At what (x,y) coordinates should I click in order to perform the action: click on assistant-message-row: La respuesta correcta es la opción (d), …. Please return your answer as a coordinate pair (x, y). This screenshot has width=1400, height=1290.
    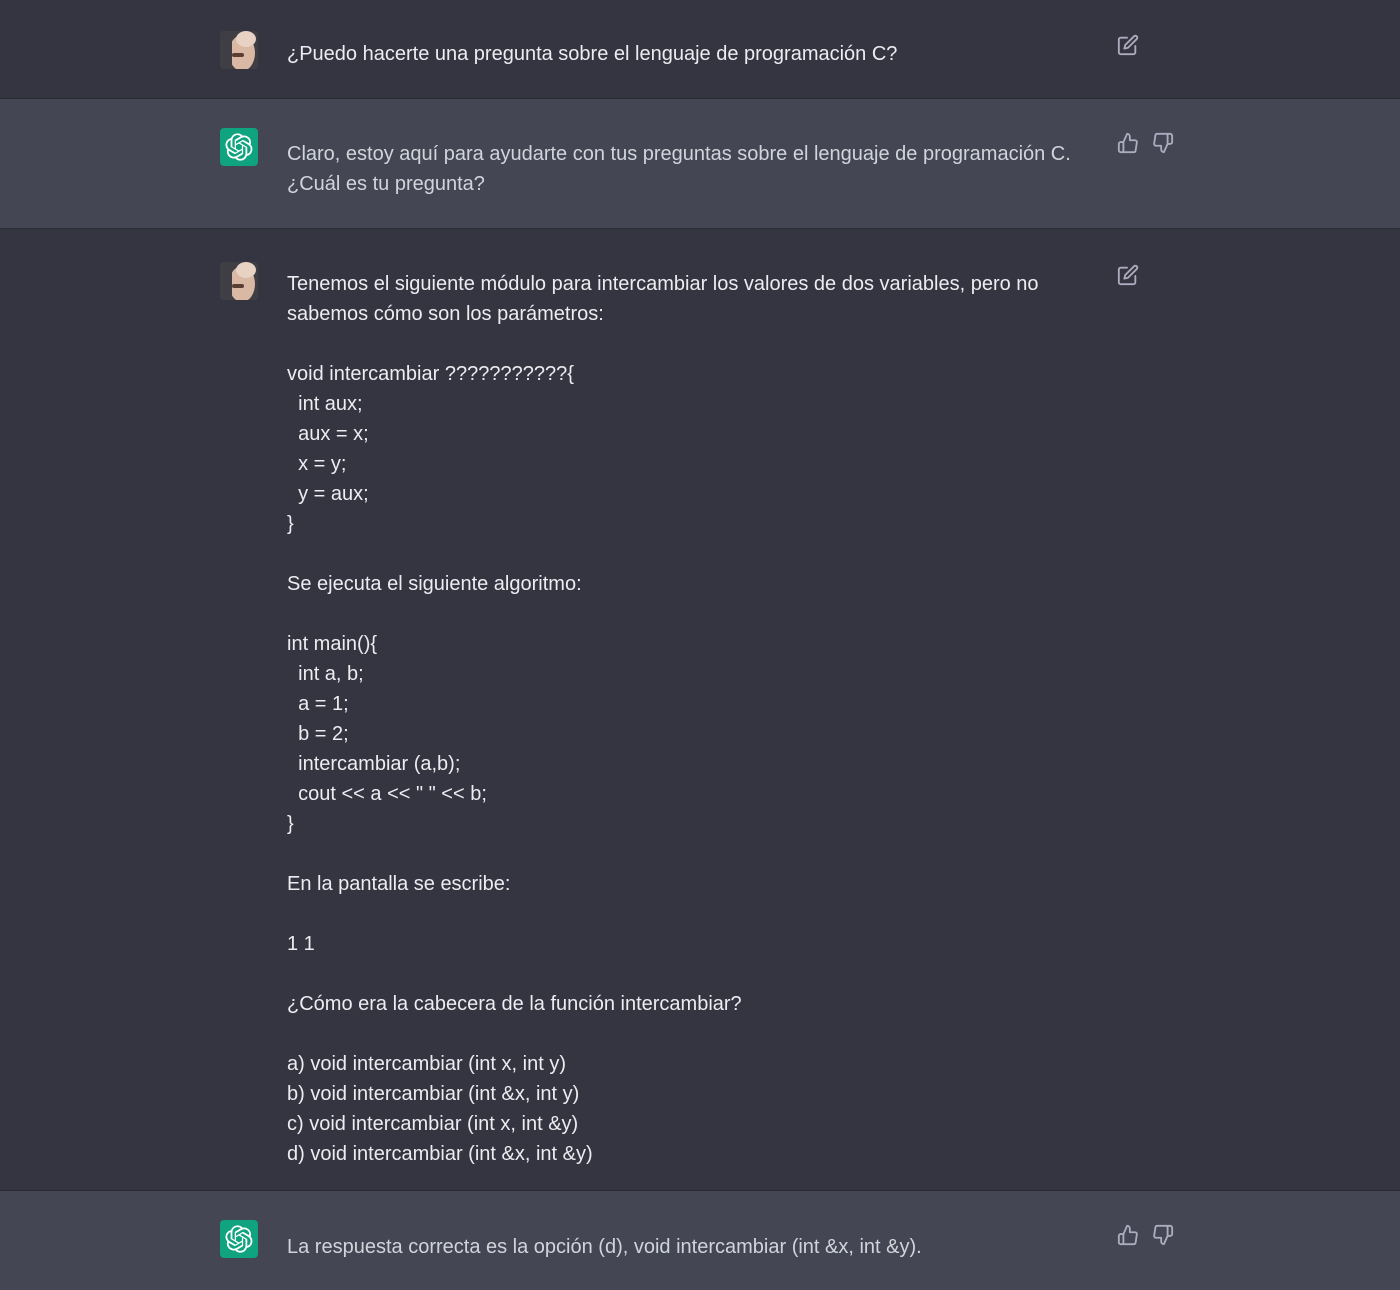
    Looking at the image, I should click on (700, 1240).